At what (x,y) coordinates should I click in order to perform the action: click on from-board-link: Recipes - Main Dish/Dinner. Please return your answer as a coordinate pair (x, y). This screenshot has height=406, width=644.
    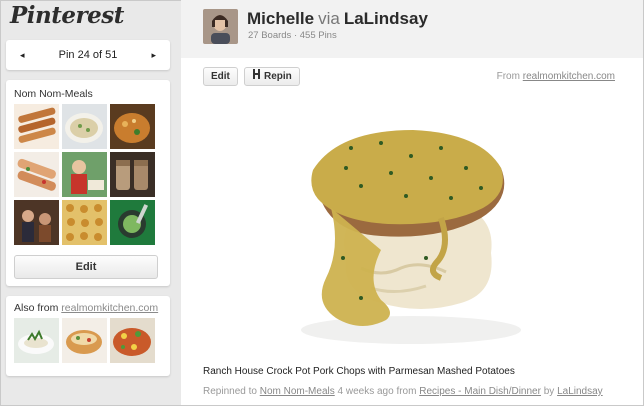
    Looking at the image, I should click on (480, 391).